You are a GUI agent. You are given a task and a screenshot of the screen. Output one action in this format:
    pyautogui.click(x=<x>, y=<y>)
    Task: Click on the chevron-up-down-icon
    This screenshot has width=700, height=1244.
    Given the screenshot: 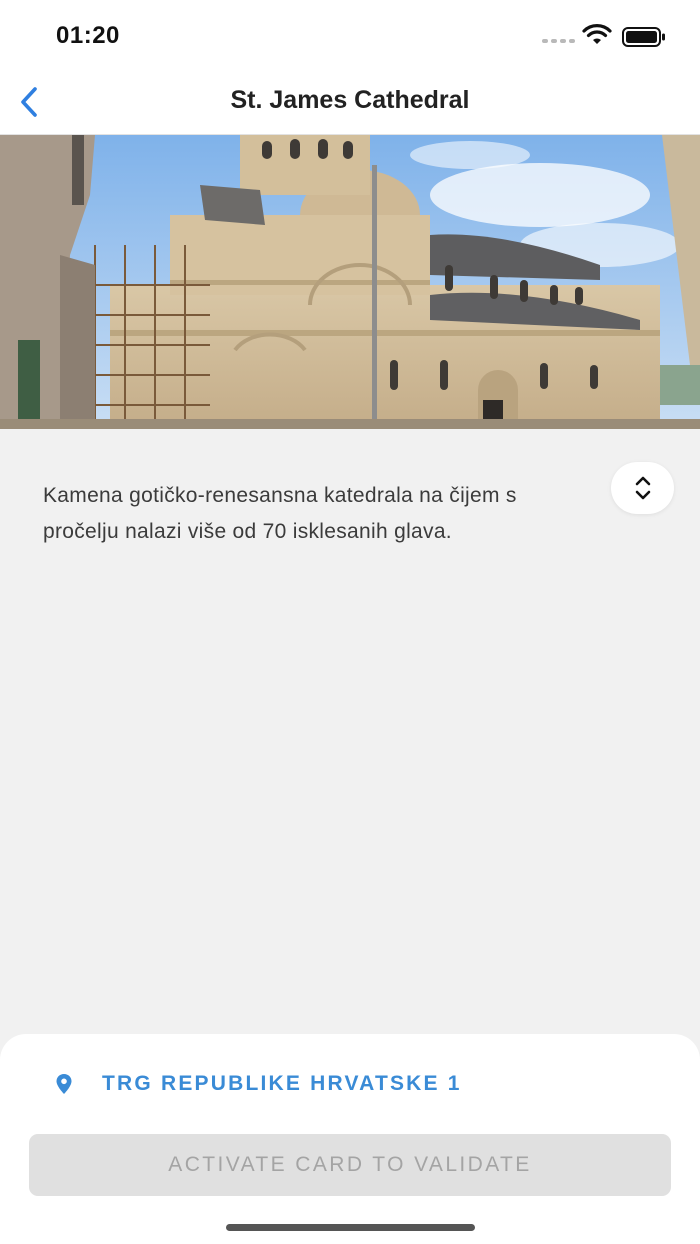 What is the action you would take?
    pyautogui.click(x=642, y=488)
    